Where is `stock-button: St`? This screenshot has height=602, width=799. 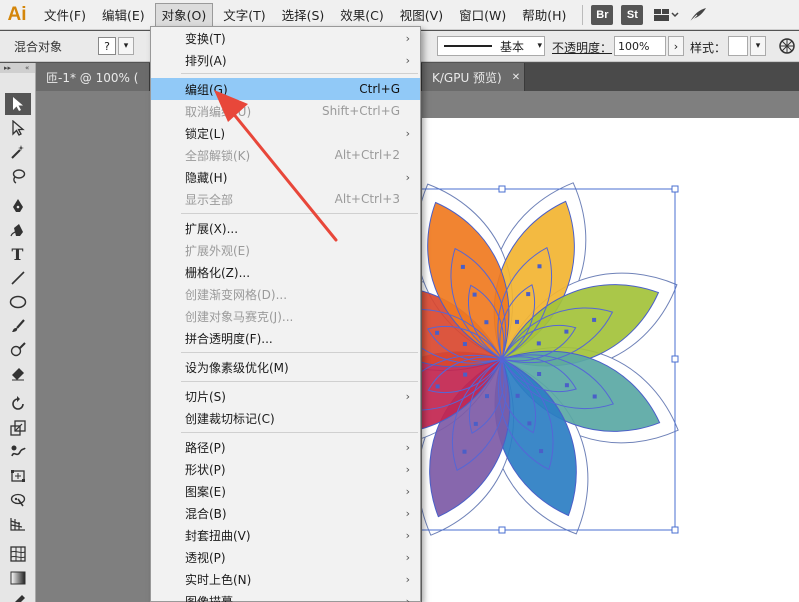
stock-button: St is located at coordinates (632, 14).